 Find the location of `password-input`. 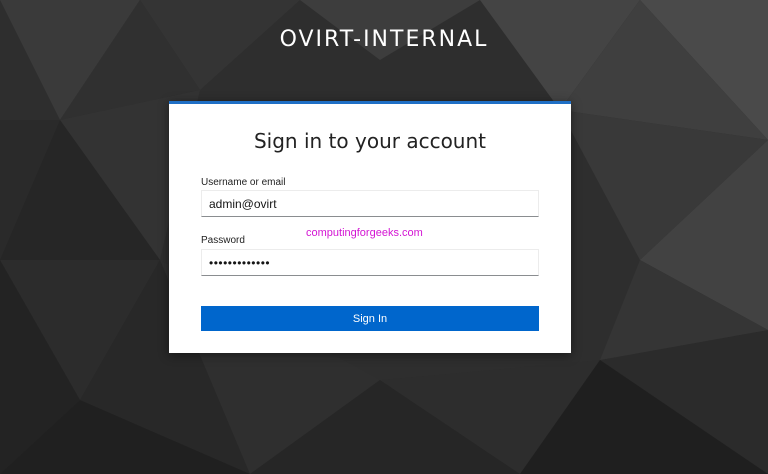

password-input is located at coordinates (370, 262).